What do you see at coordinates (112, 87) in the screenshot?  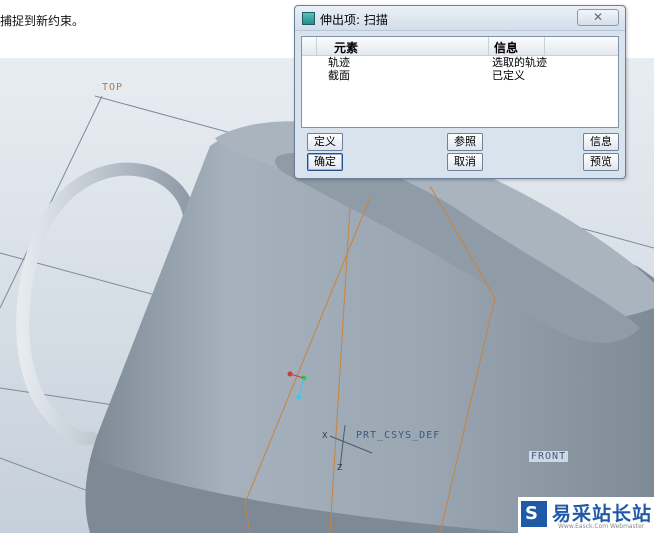 I see `datum-label-top: TOP` at bounding box center [112, 87].